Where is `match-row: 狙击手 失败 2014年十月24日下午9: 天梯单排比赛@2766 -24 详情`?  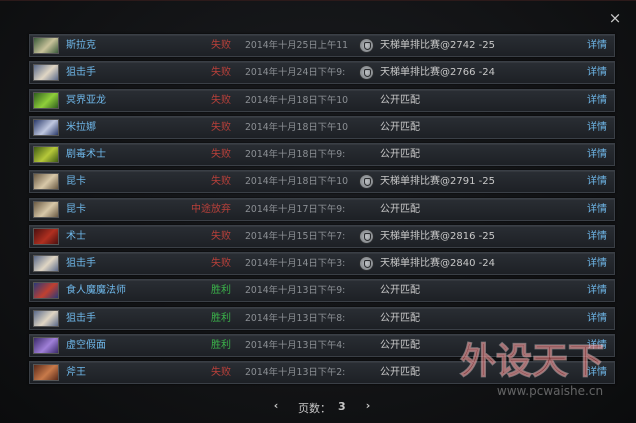
match-row: 狙击手 失败 2014年十月24日下午9: 天梯单排比赛@2766 -24 详情 is located at coordinates (322, 73).